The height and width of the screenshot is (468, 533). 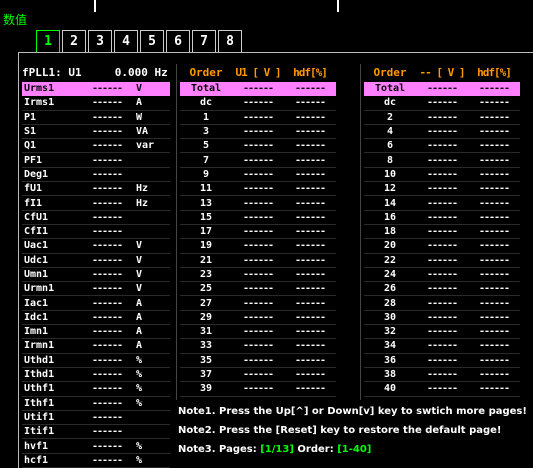 I want to click on measurement-row: Utif1 ------, so click(x=96, y=418).